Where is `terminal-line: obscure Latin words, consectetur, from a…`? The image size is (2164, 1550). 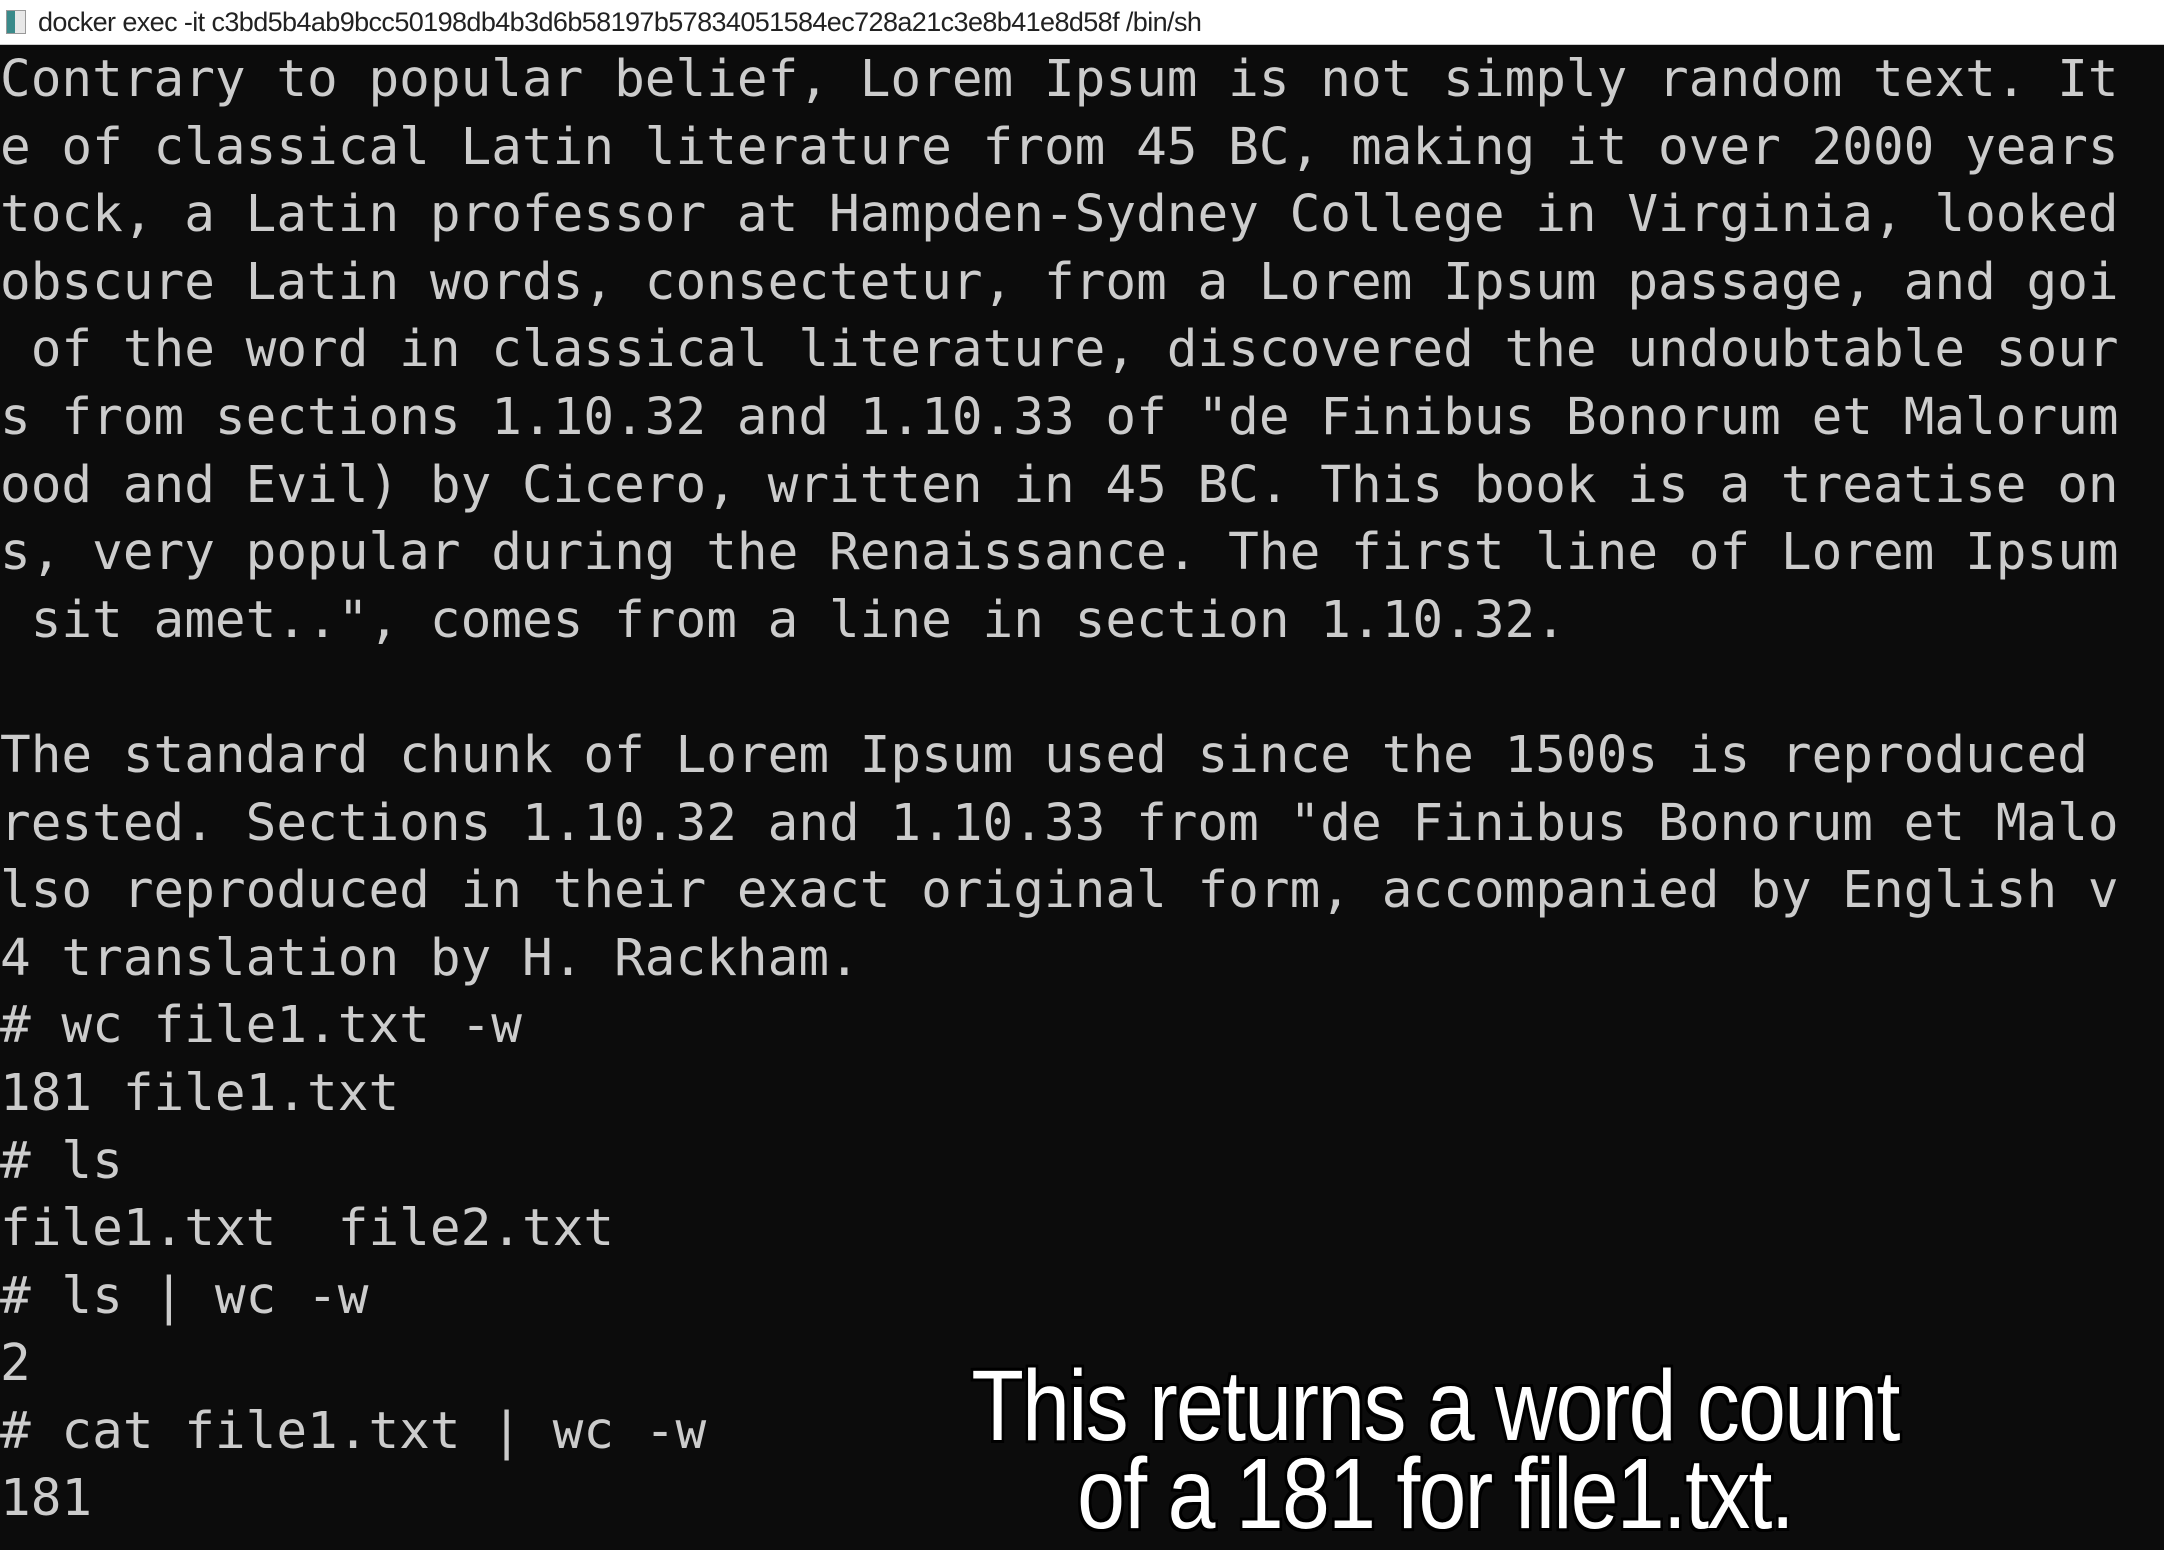 terminal-line: obscure Latin words, consectetur, from a… is located at coordinates (1059, 282).